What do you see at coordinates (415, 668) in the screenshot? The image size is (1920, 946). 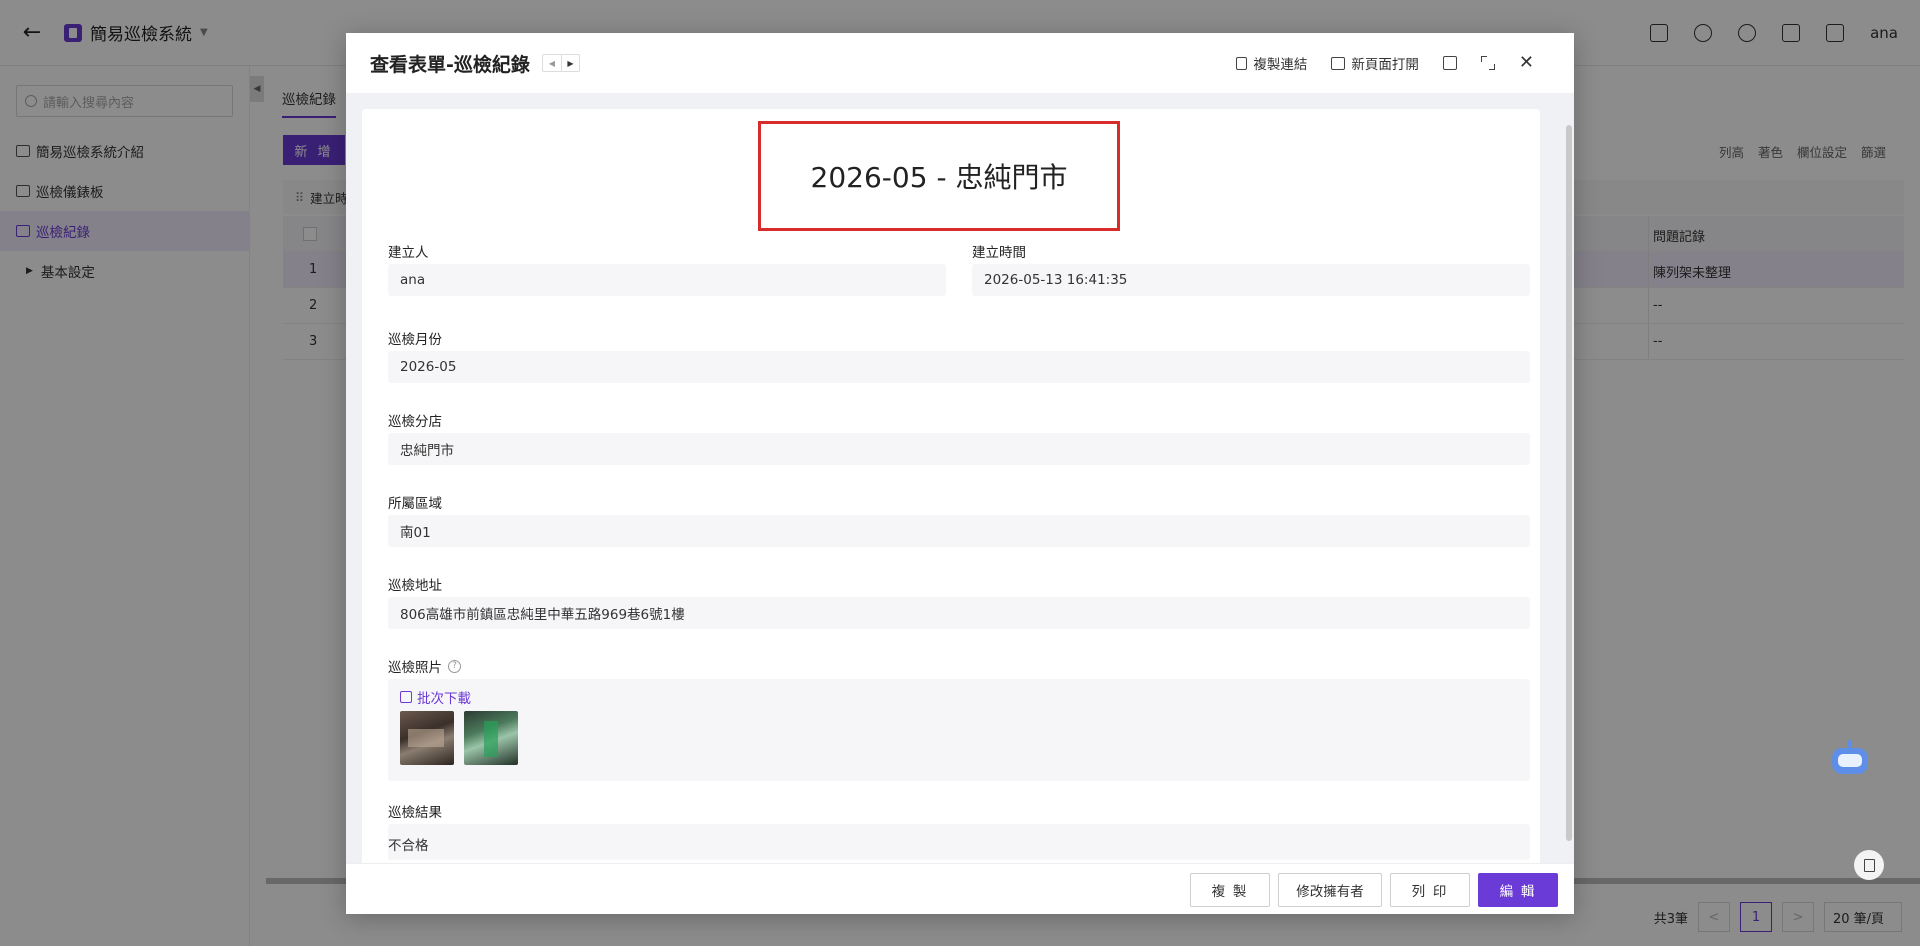 I see `photos-label-text: 巡檢照片` at bounding box center [415, 668].